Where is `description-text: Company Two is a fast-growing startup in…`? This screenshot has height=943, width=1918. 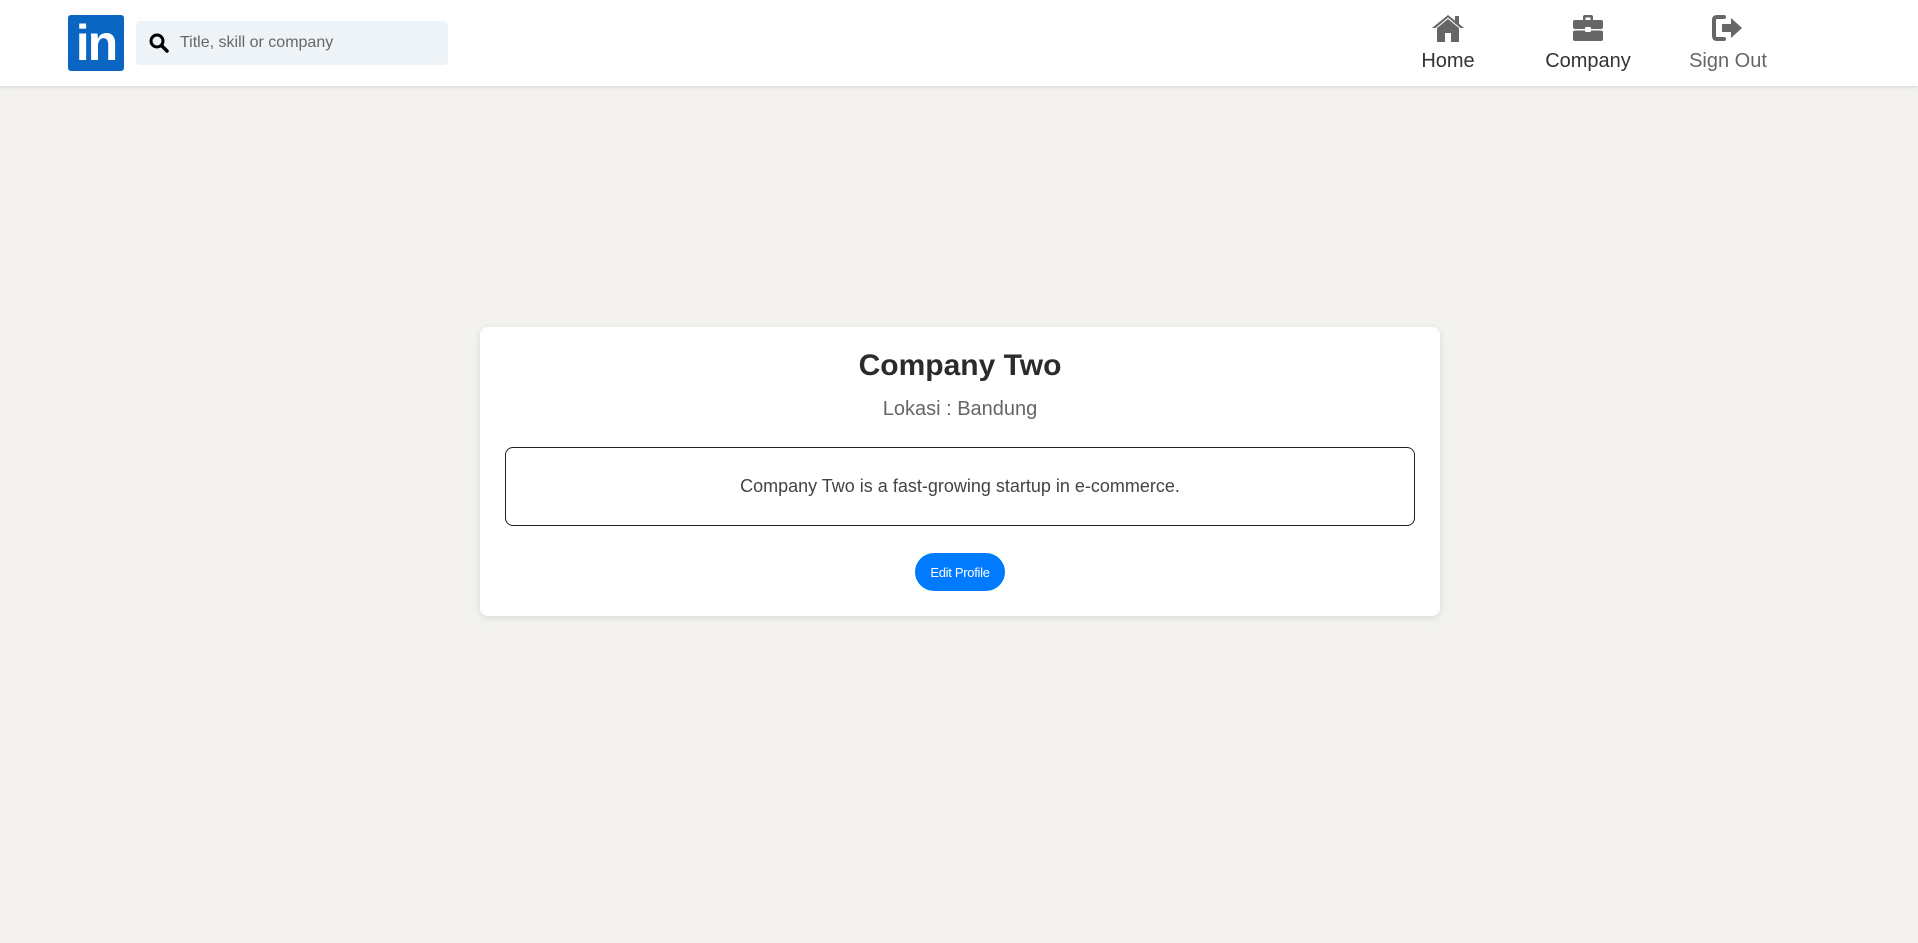 description-text: Company Two is a fast-growing startup in… is located at coordinates (960, 486).